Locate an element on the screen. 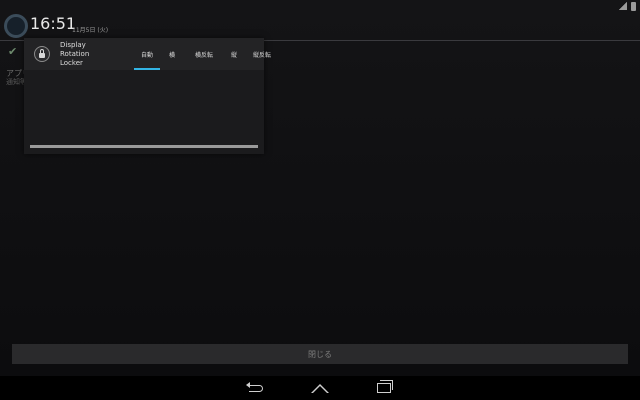 The image size is (640, 400). tab-auto: 自動 is located at coordinates (147, 54).